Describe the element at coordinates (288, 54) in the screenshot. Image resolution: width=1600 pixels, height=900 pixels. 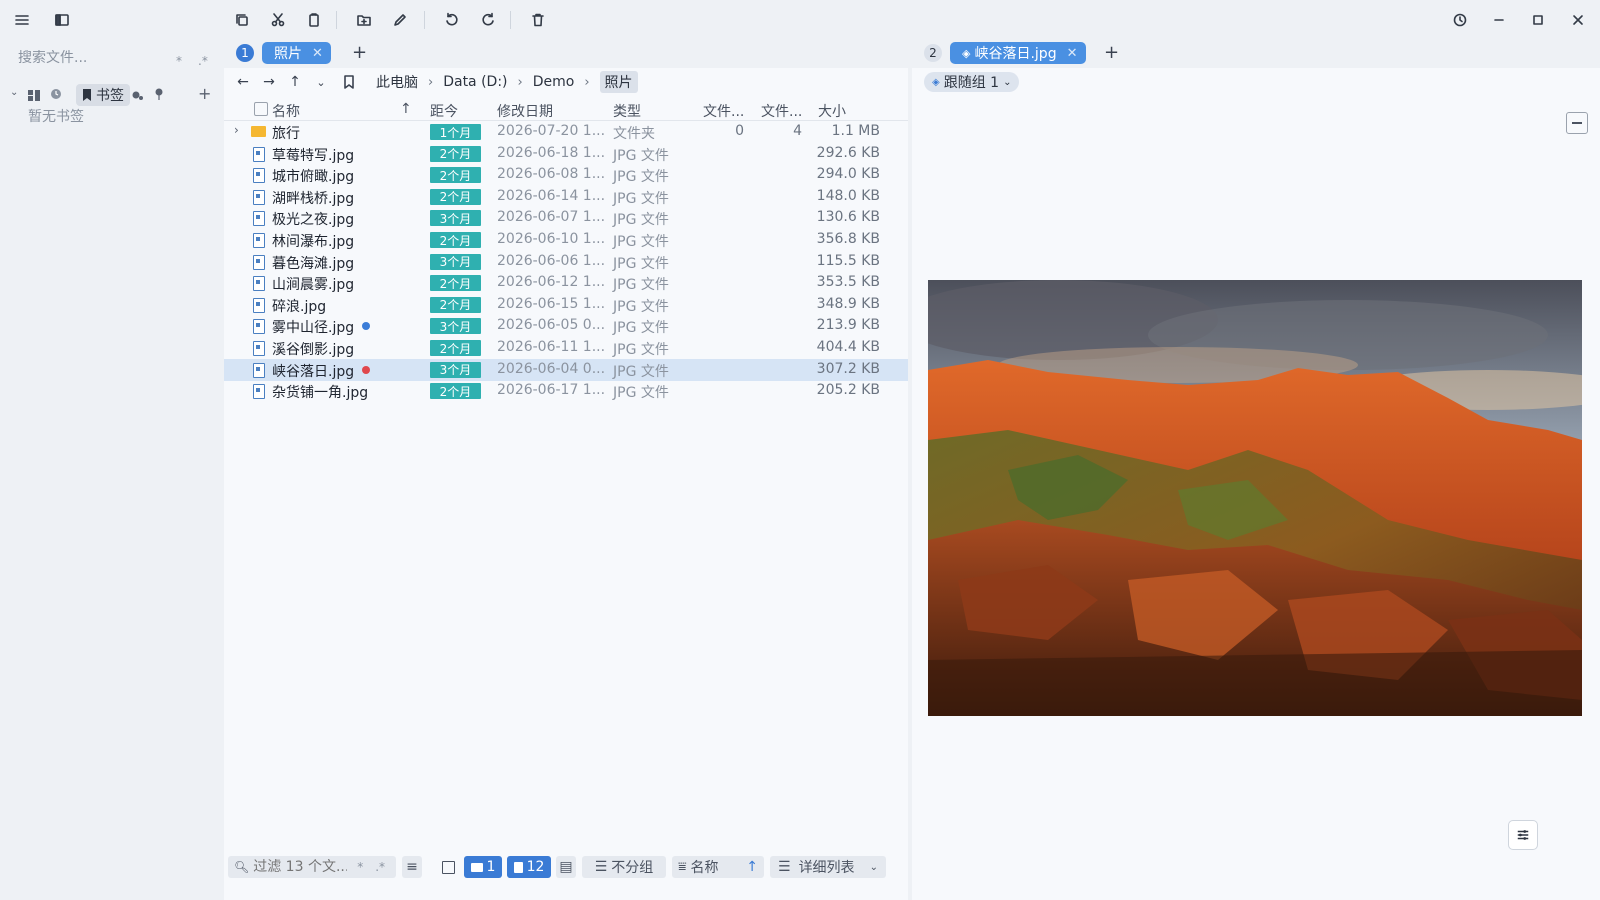
I see `tab-label: 照片` at that location.